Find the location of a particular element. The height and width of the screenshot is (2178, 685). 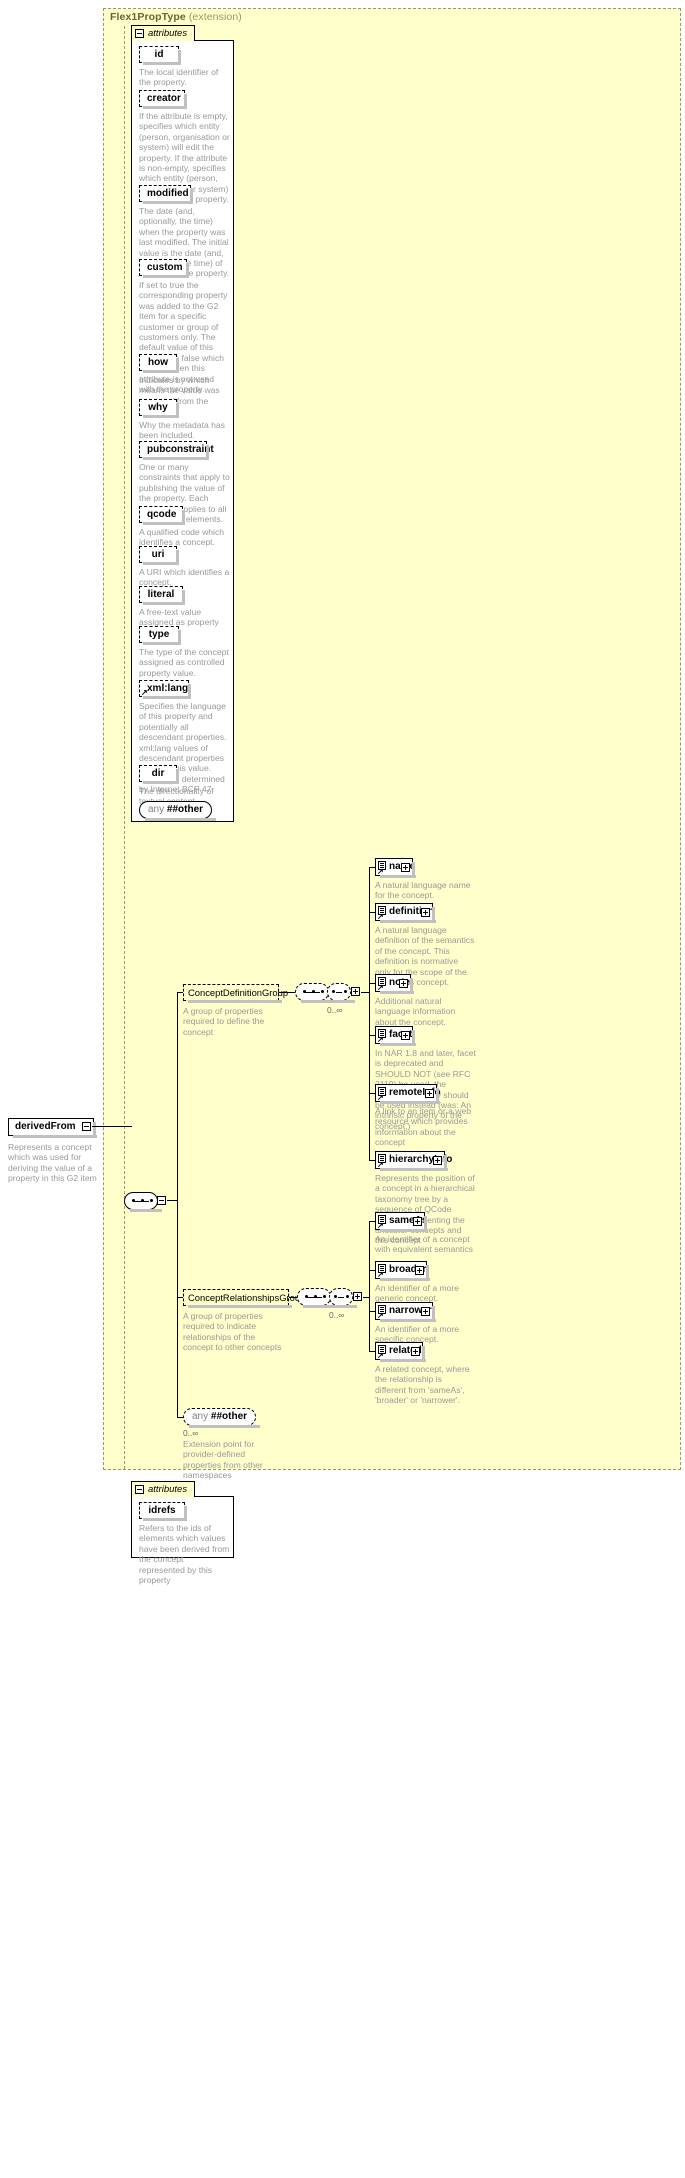

attribute-custom: custom is located at coordinates (164, 268).